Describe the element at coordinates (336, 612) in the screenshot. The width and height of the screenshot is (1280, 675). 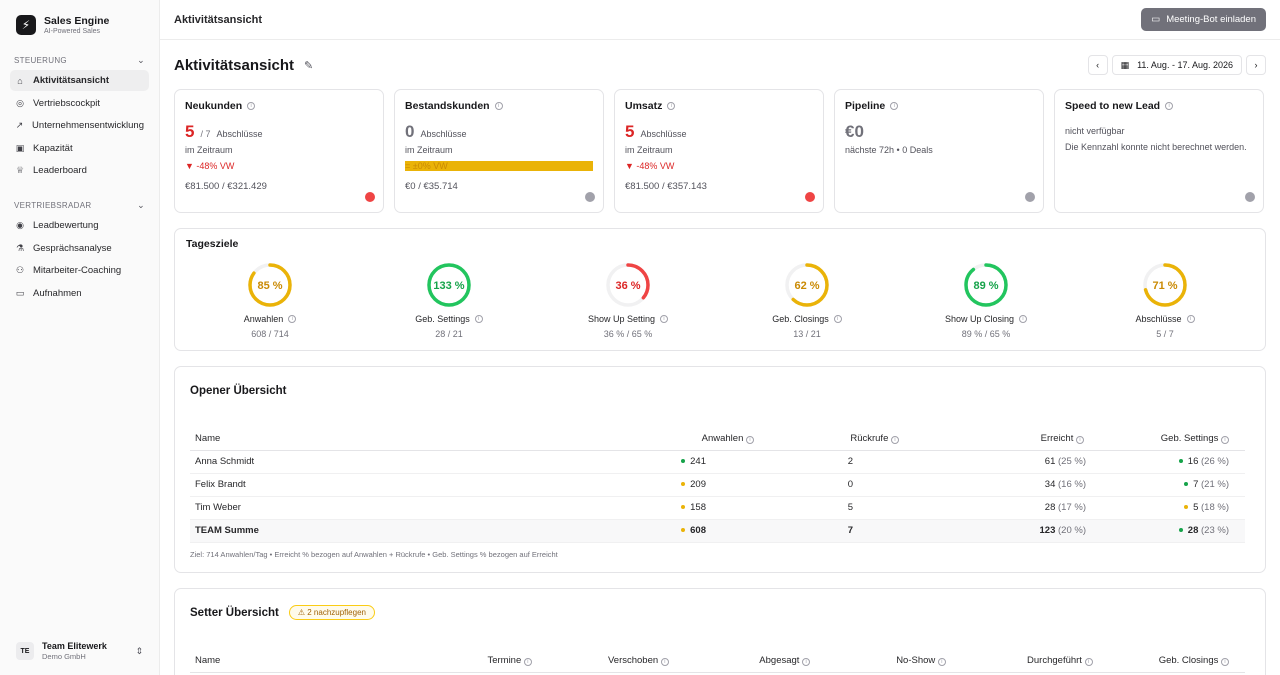
I see `needs-update-label: 2 nachzupflegen` at that location.